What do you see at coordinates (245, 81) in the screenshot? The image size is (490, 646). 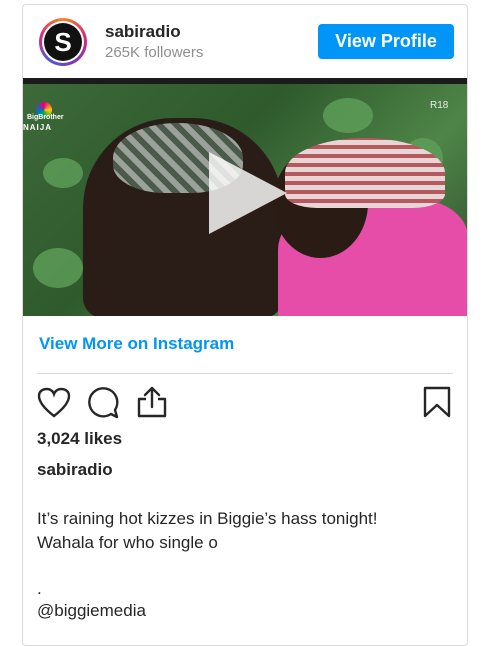 I see `video-top-border` at bounding box center [245, 81].